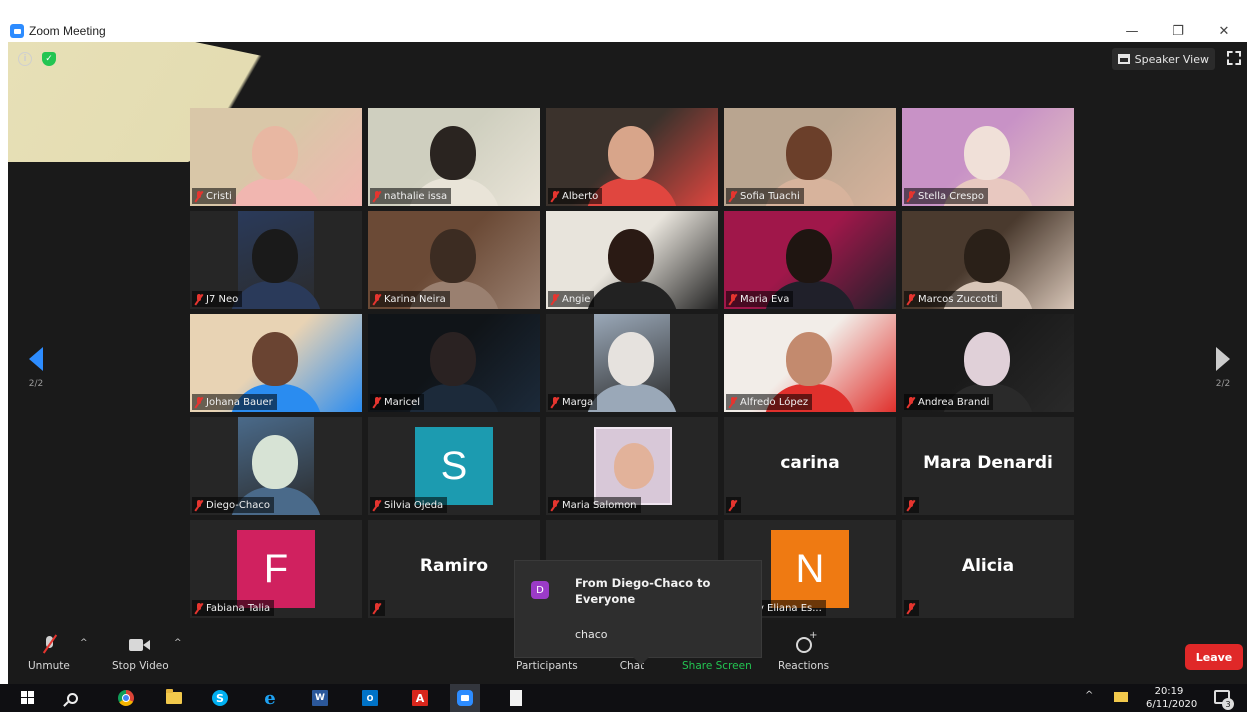  Describe the element at coordinates (49, 59) in the screenshot. I see `encryption-shield-icon: ✓` at that location.